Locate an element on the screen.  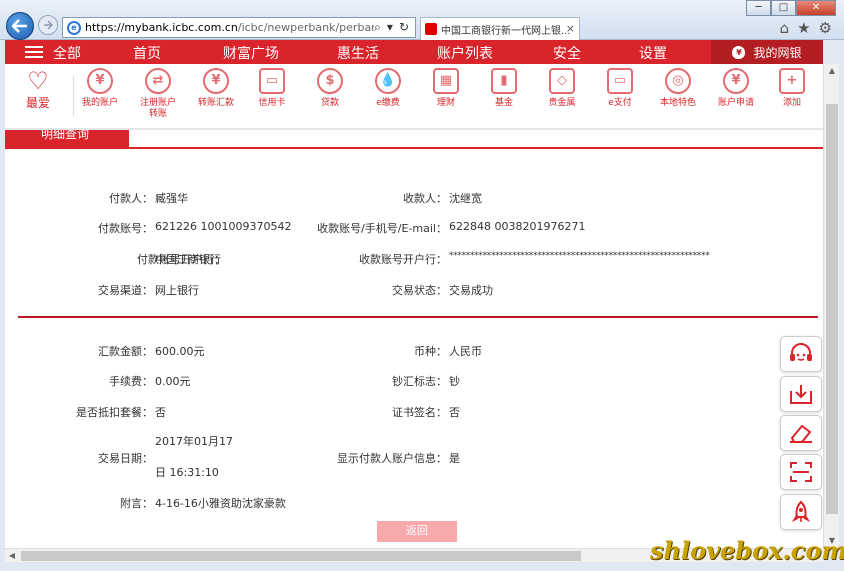
shortcut-credit-card: ▭ 信用卡 is located at coordinates (272, 88).